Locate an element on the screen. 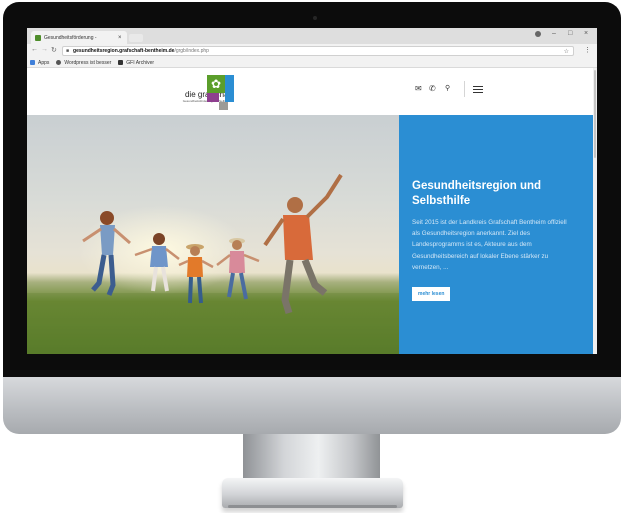  archive-icon is located at coordinates (121, 62).